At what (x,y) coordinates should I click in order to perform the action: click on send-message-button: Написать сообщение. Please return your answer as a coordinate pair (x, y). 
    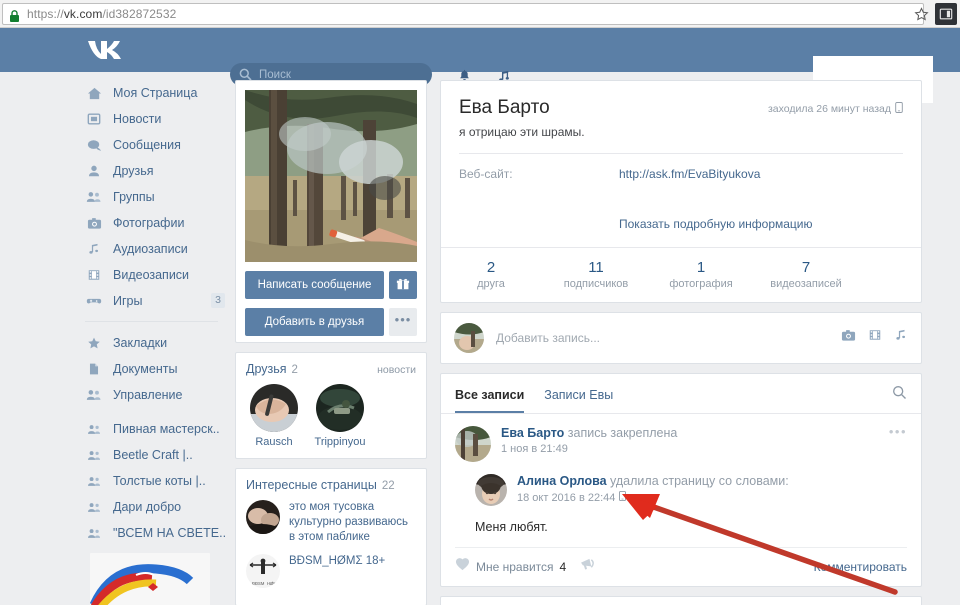
    Looking at the image, I should click on (314, 285).